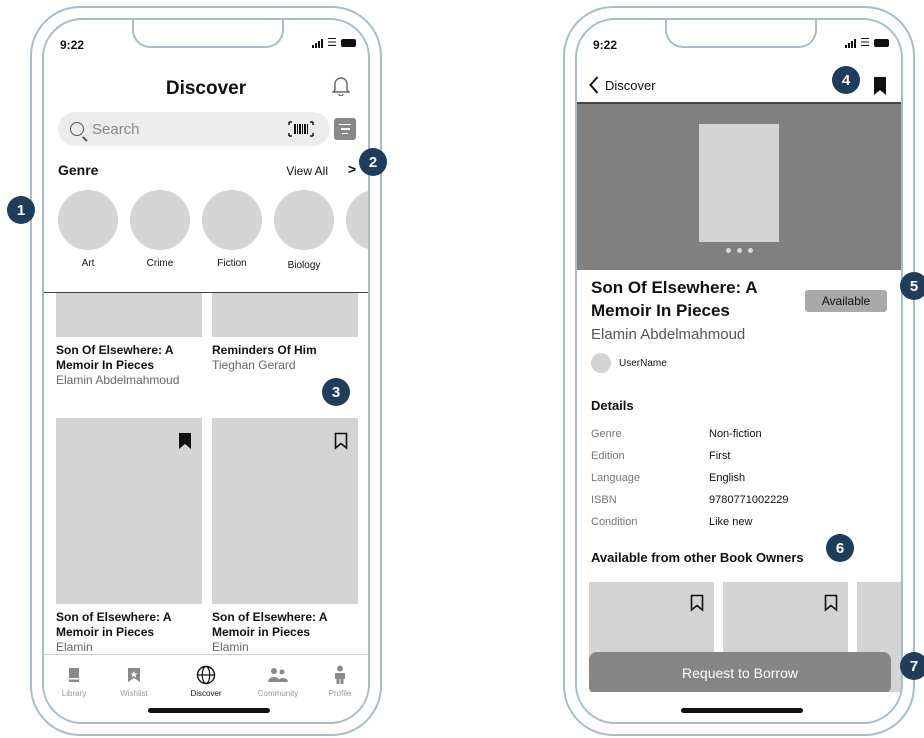 The image size is (924, 738). What do you see at coordinates (74, 647) in the screenshot?
I see `book-author: Elamin` at bounding box center [74, 647].